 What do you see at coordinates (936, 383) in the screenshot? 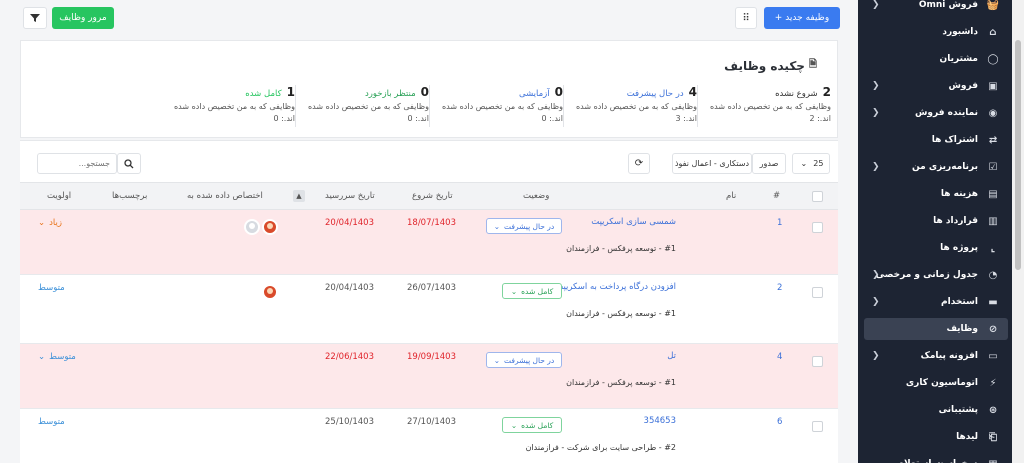
I see `sidebar-item: ⚡ اتوماسیون کاری` at bounding box center [936, 383].